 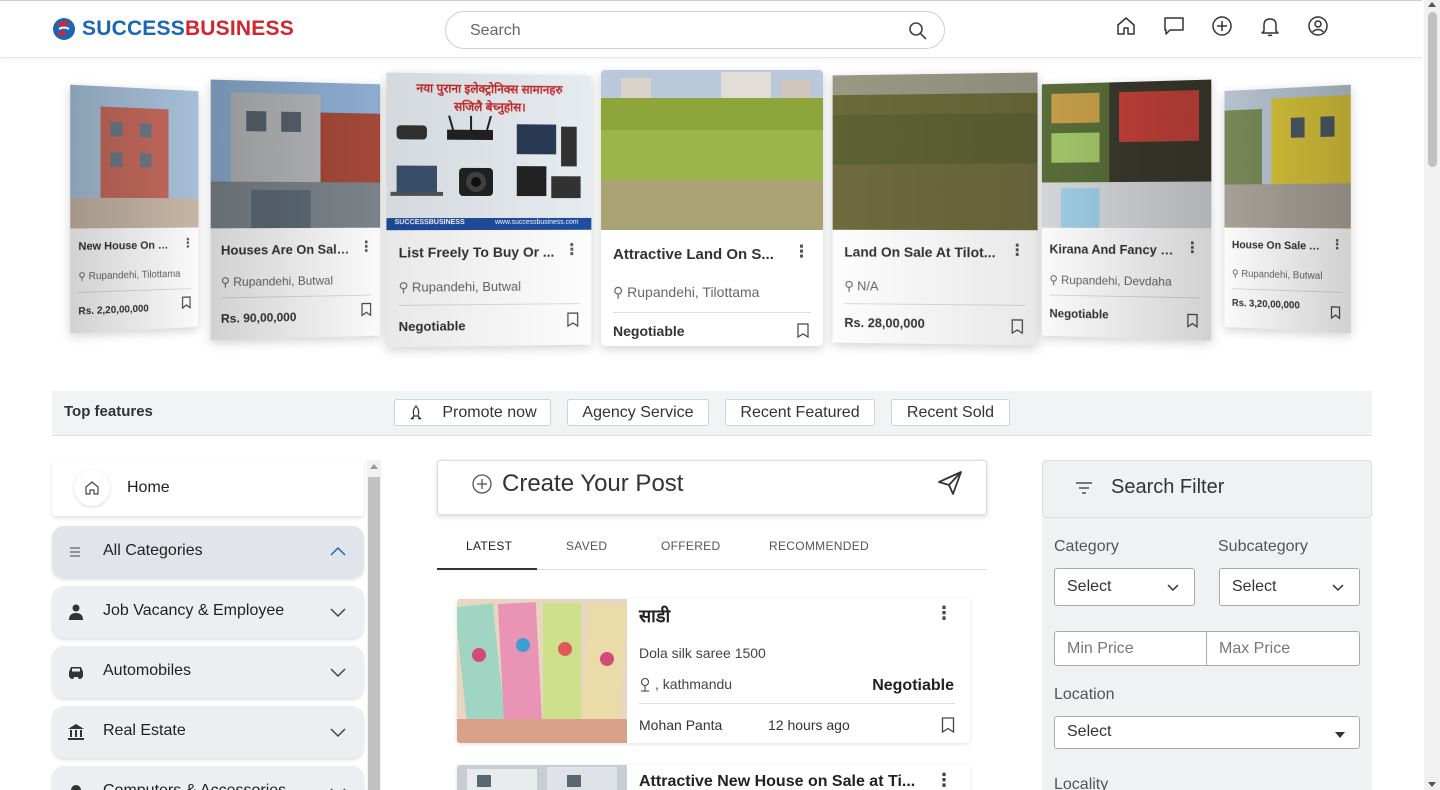 I want to click on home-icon, so click(x=1126, y=26).